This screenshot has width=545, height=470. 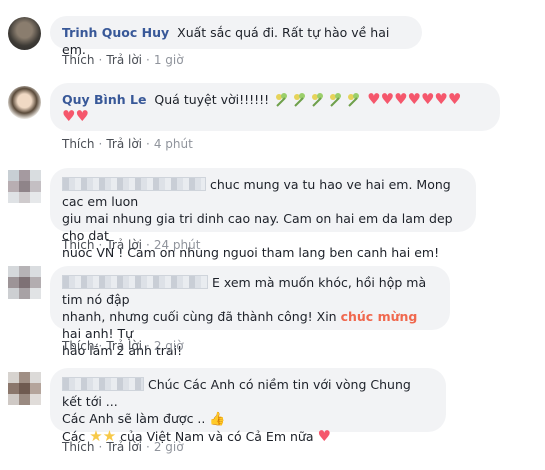 I want to click on comment-actions: Thích · Trả lời · 4 phút, so click(x=127, y=144).